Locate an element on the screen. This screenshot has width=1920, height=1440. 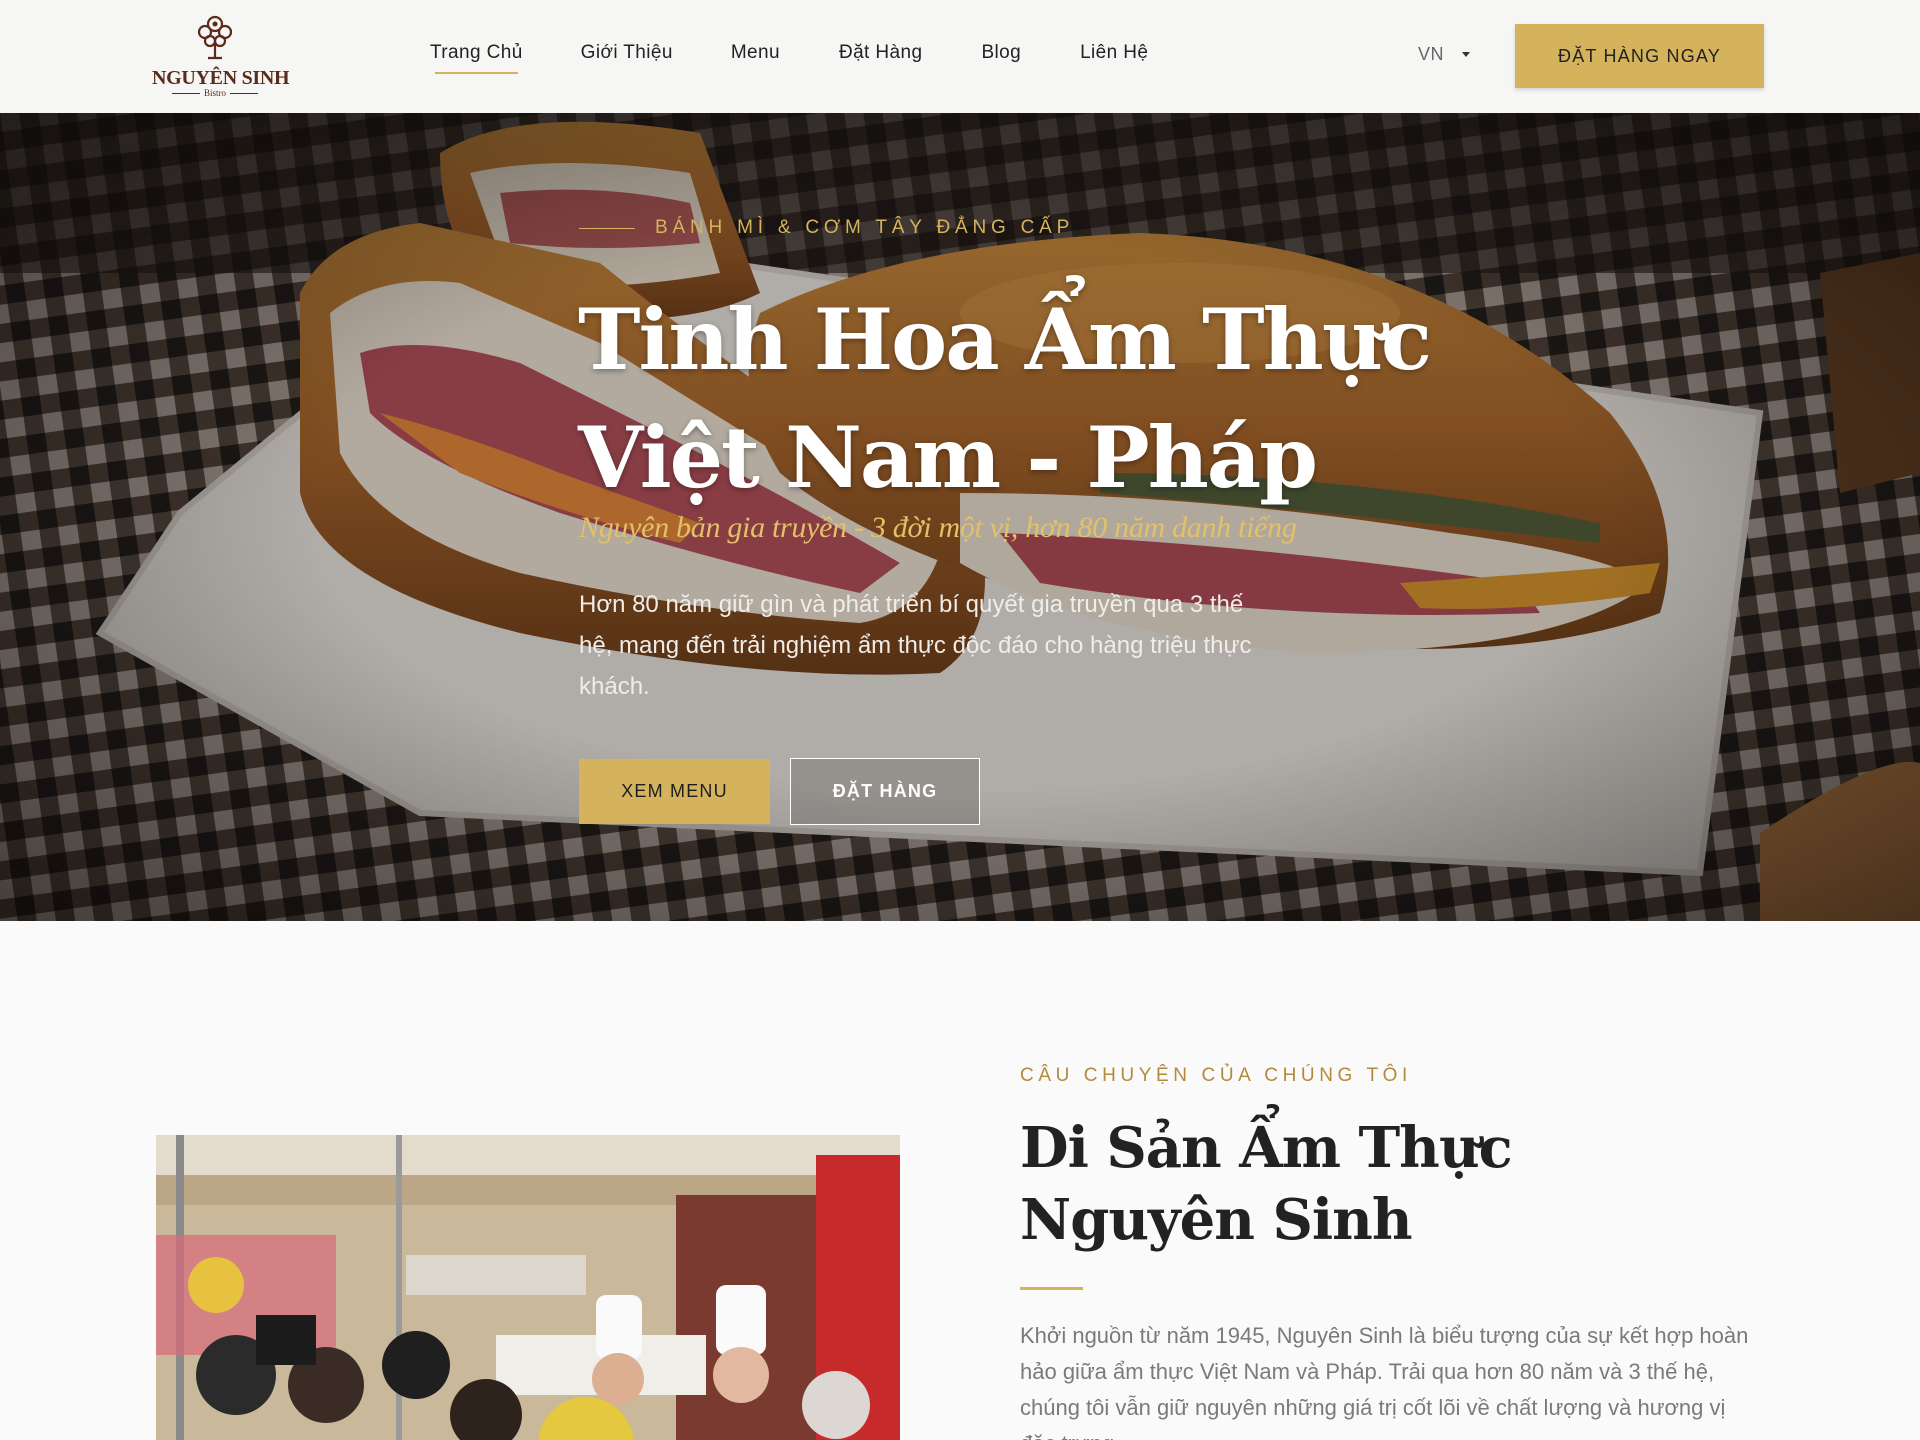
hero-title-line1: Tinh Hoa Ẩm Thực is located at coordinates (1005, 339).